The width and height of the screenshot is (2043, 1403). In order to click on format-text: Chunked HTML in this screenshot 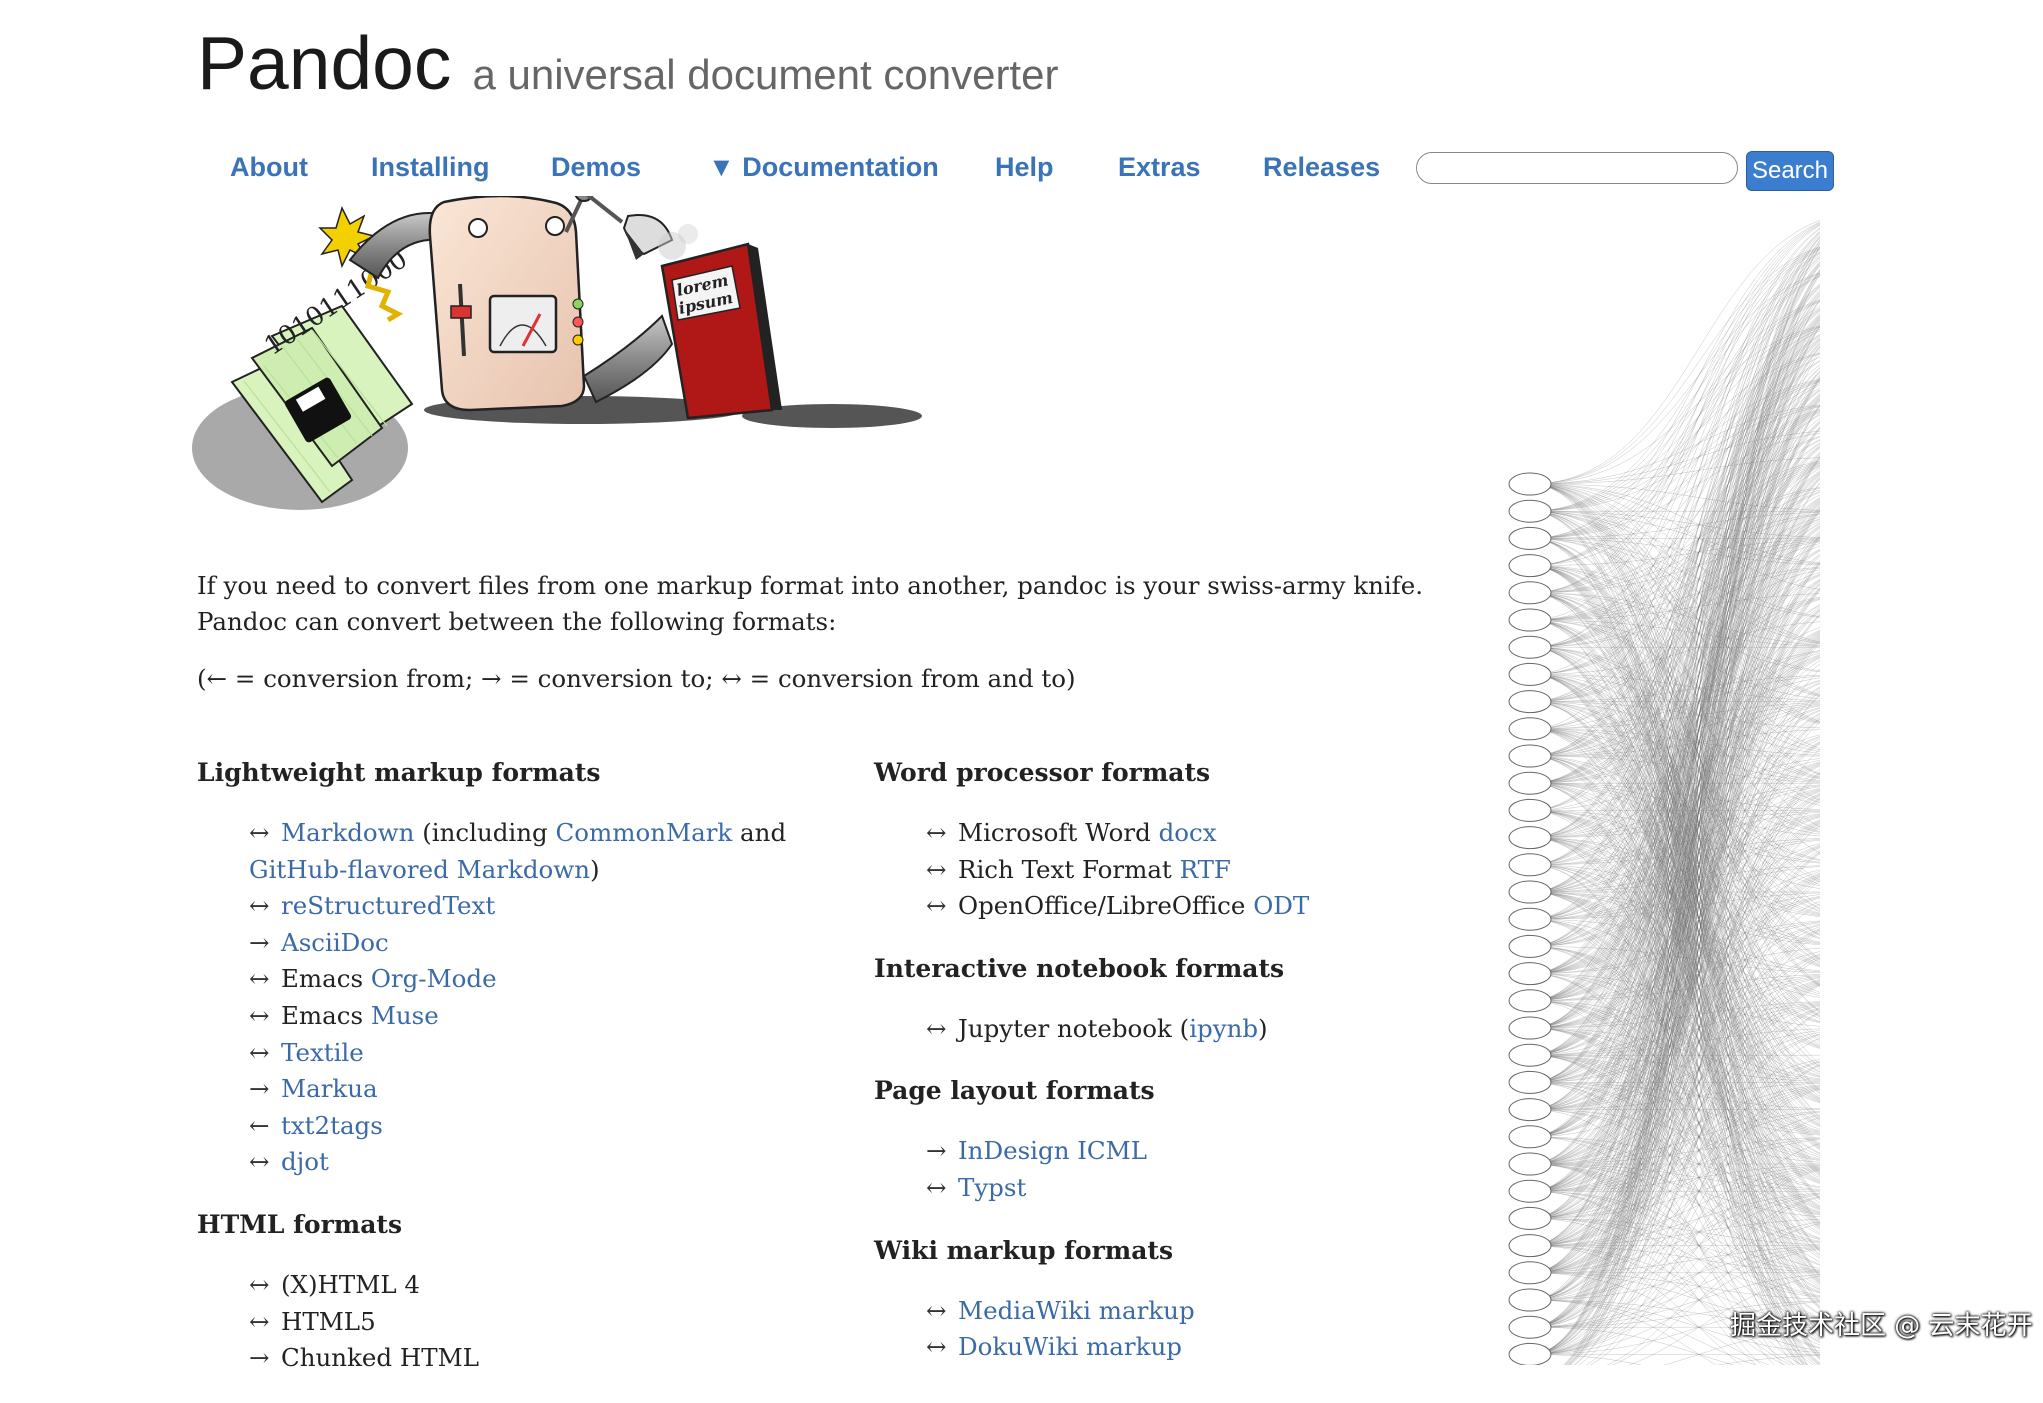, I will do `click(380, 1358)`.